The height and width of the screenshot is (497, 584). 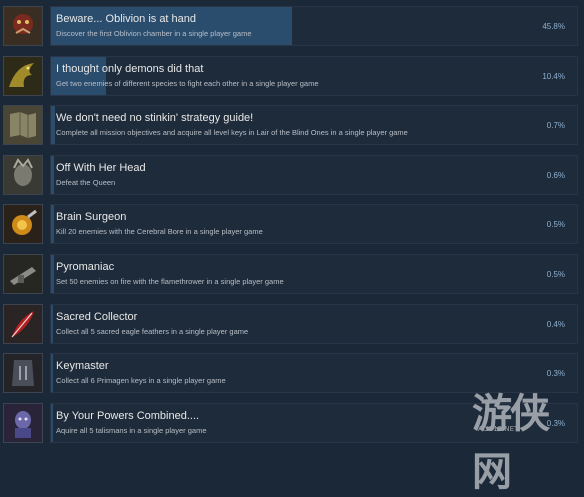 I want to click on watermark-text: 游侠网, so click(x=511, y=443).